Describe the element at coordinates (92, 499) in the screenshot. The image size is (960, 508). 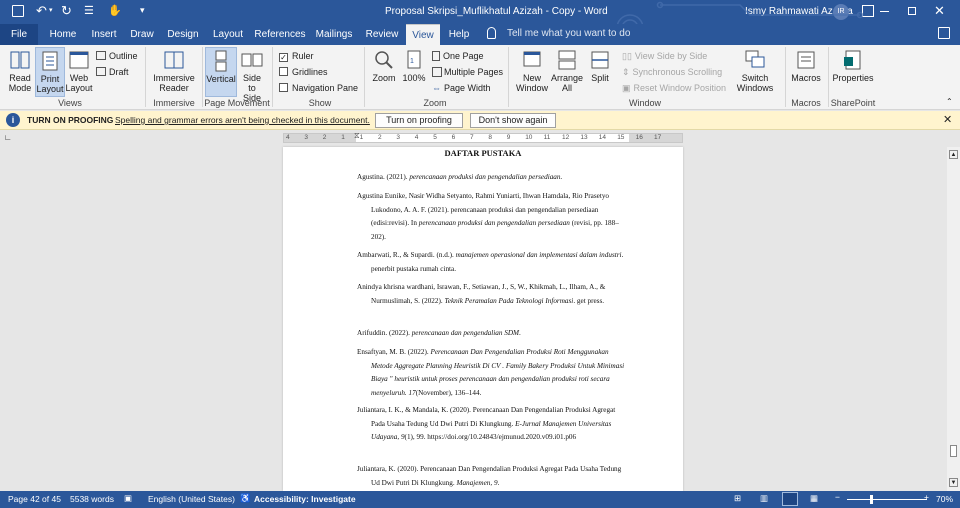
I see `word-count: 5538 words` at that location.